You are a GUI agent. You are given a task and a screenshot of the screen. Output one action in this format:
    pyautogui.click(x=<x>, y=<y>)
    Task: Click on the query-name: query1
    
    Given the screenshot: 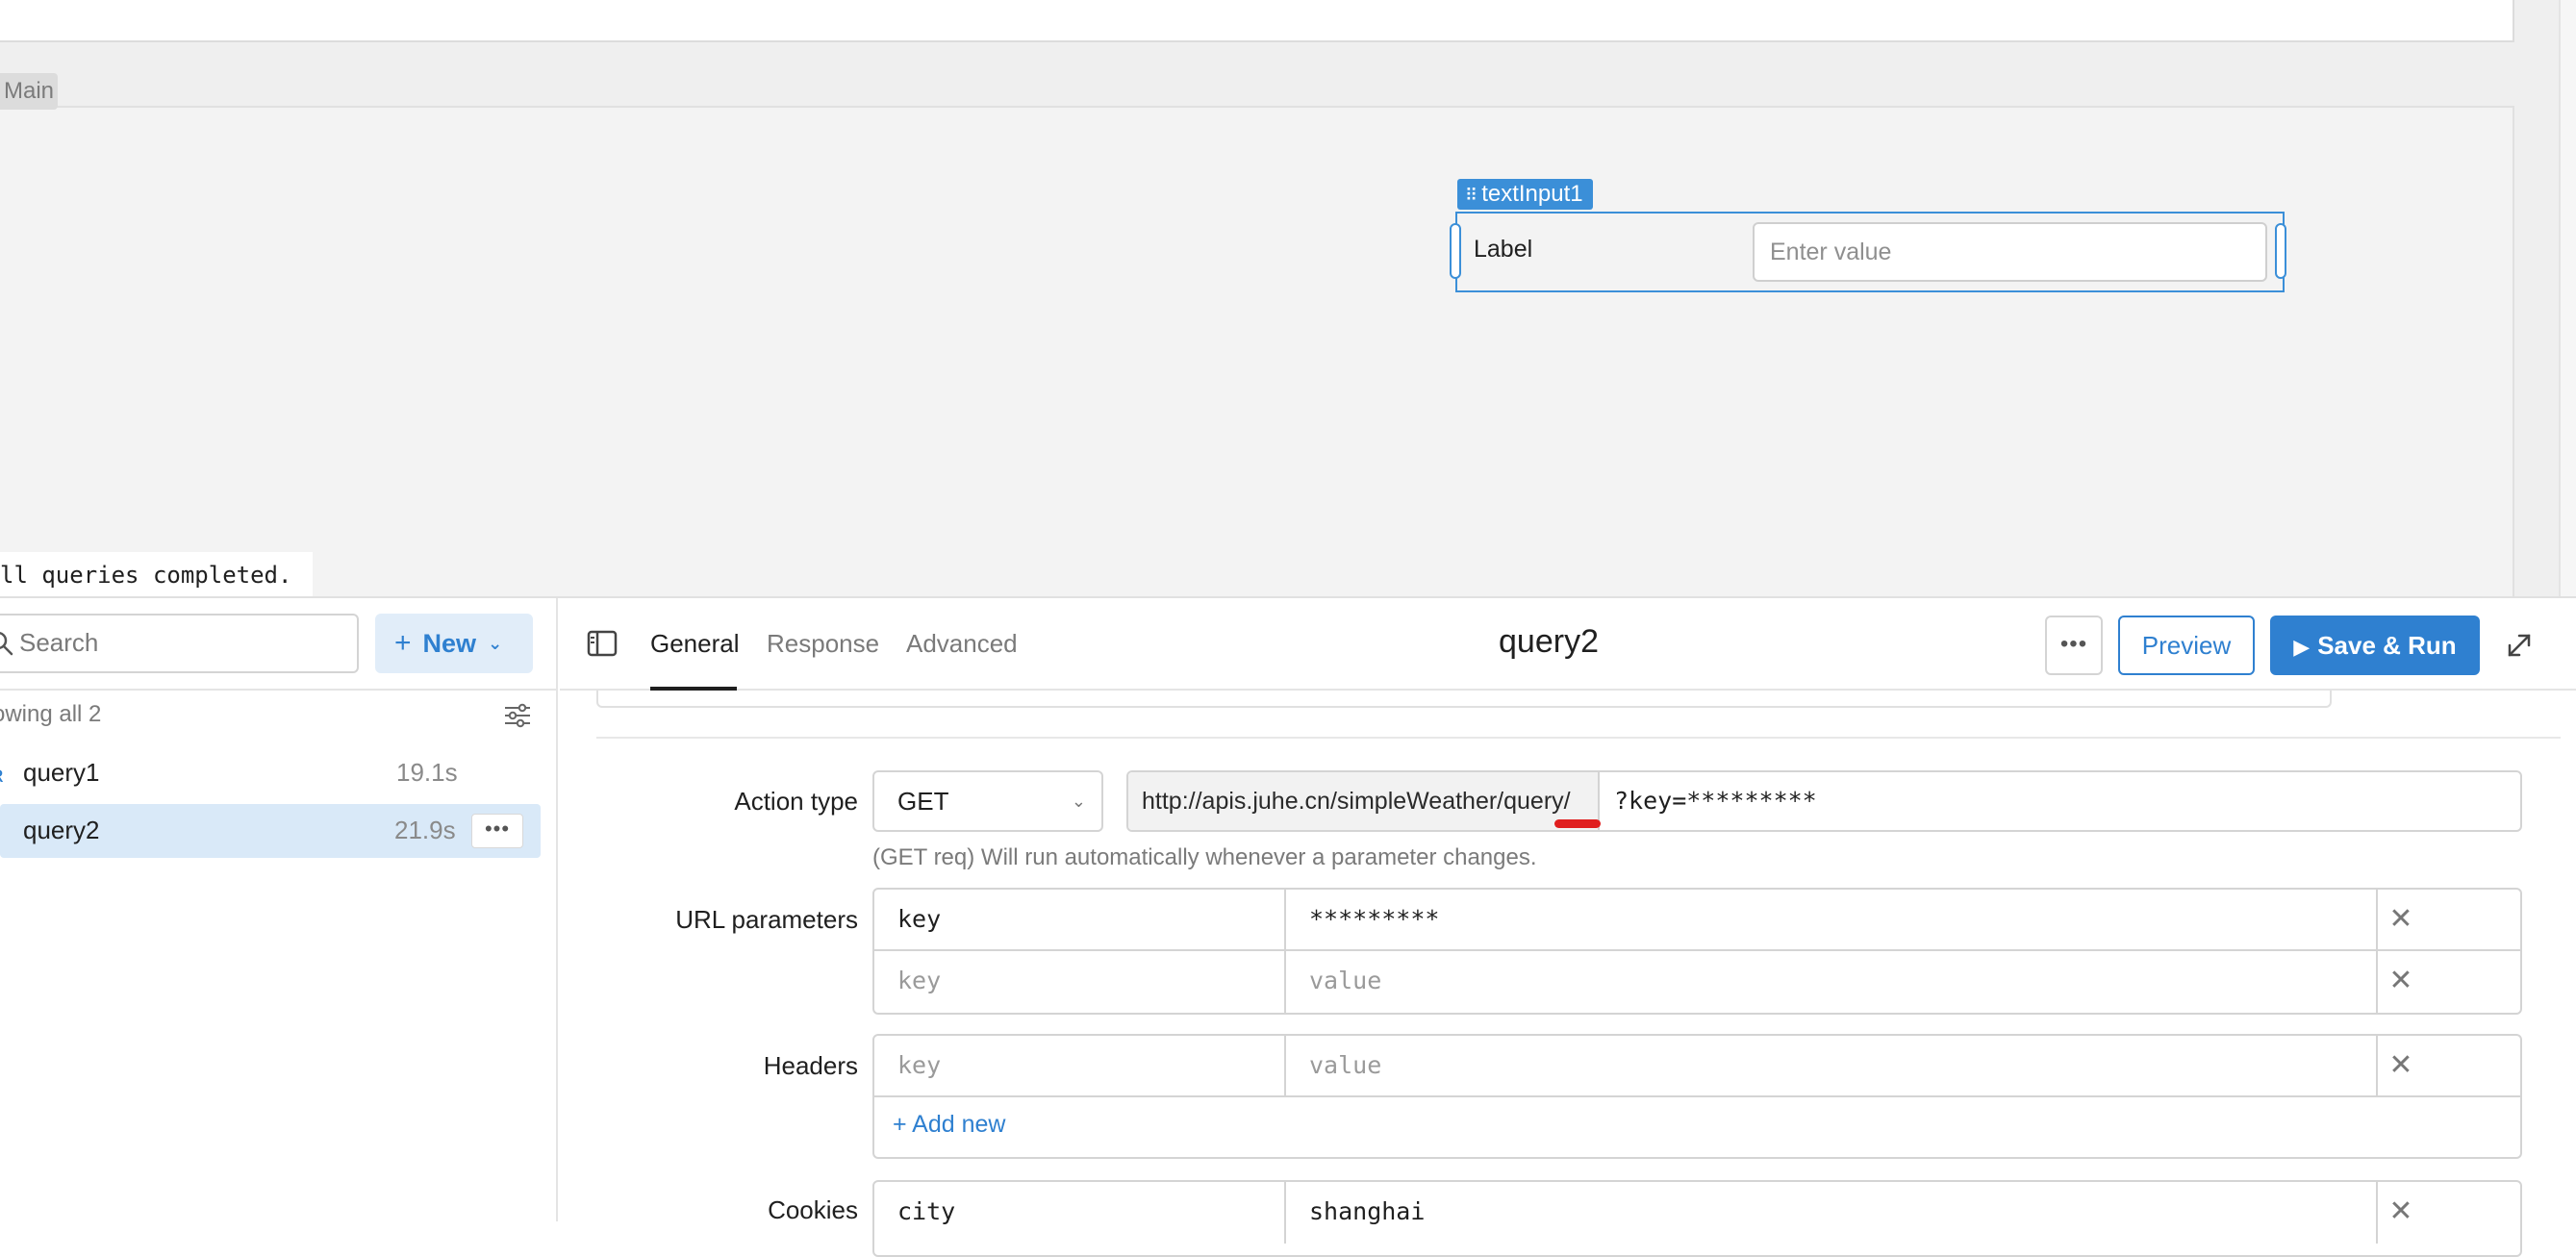 What is the action you would take?
    pyautogui.click(x=61, y=773)
    